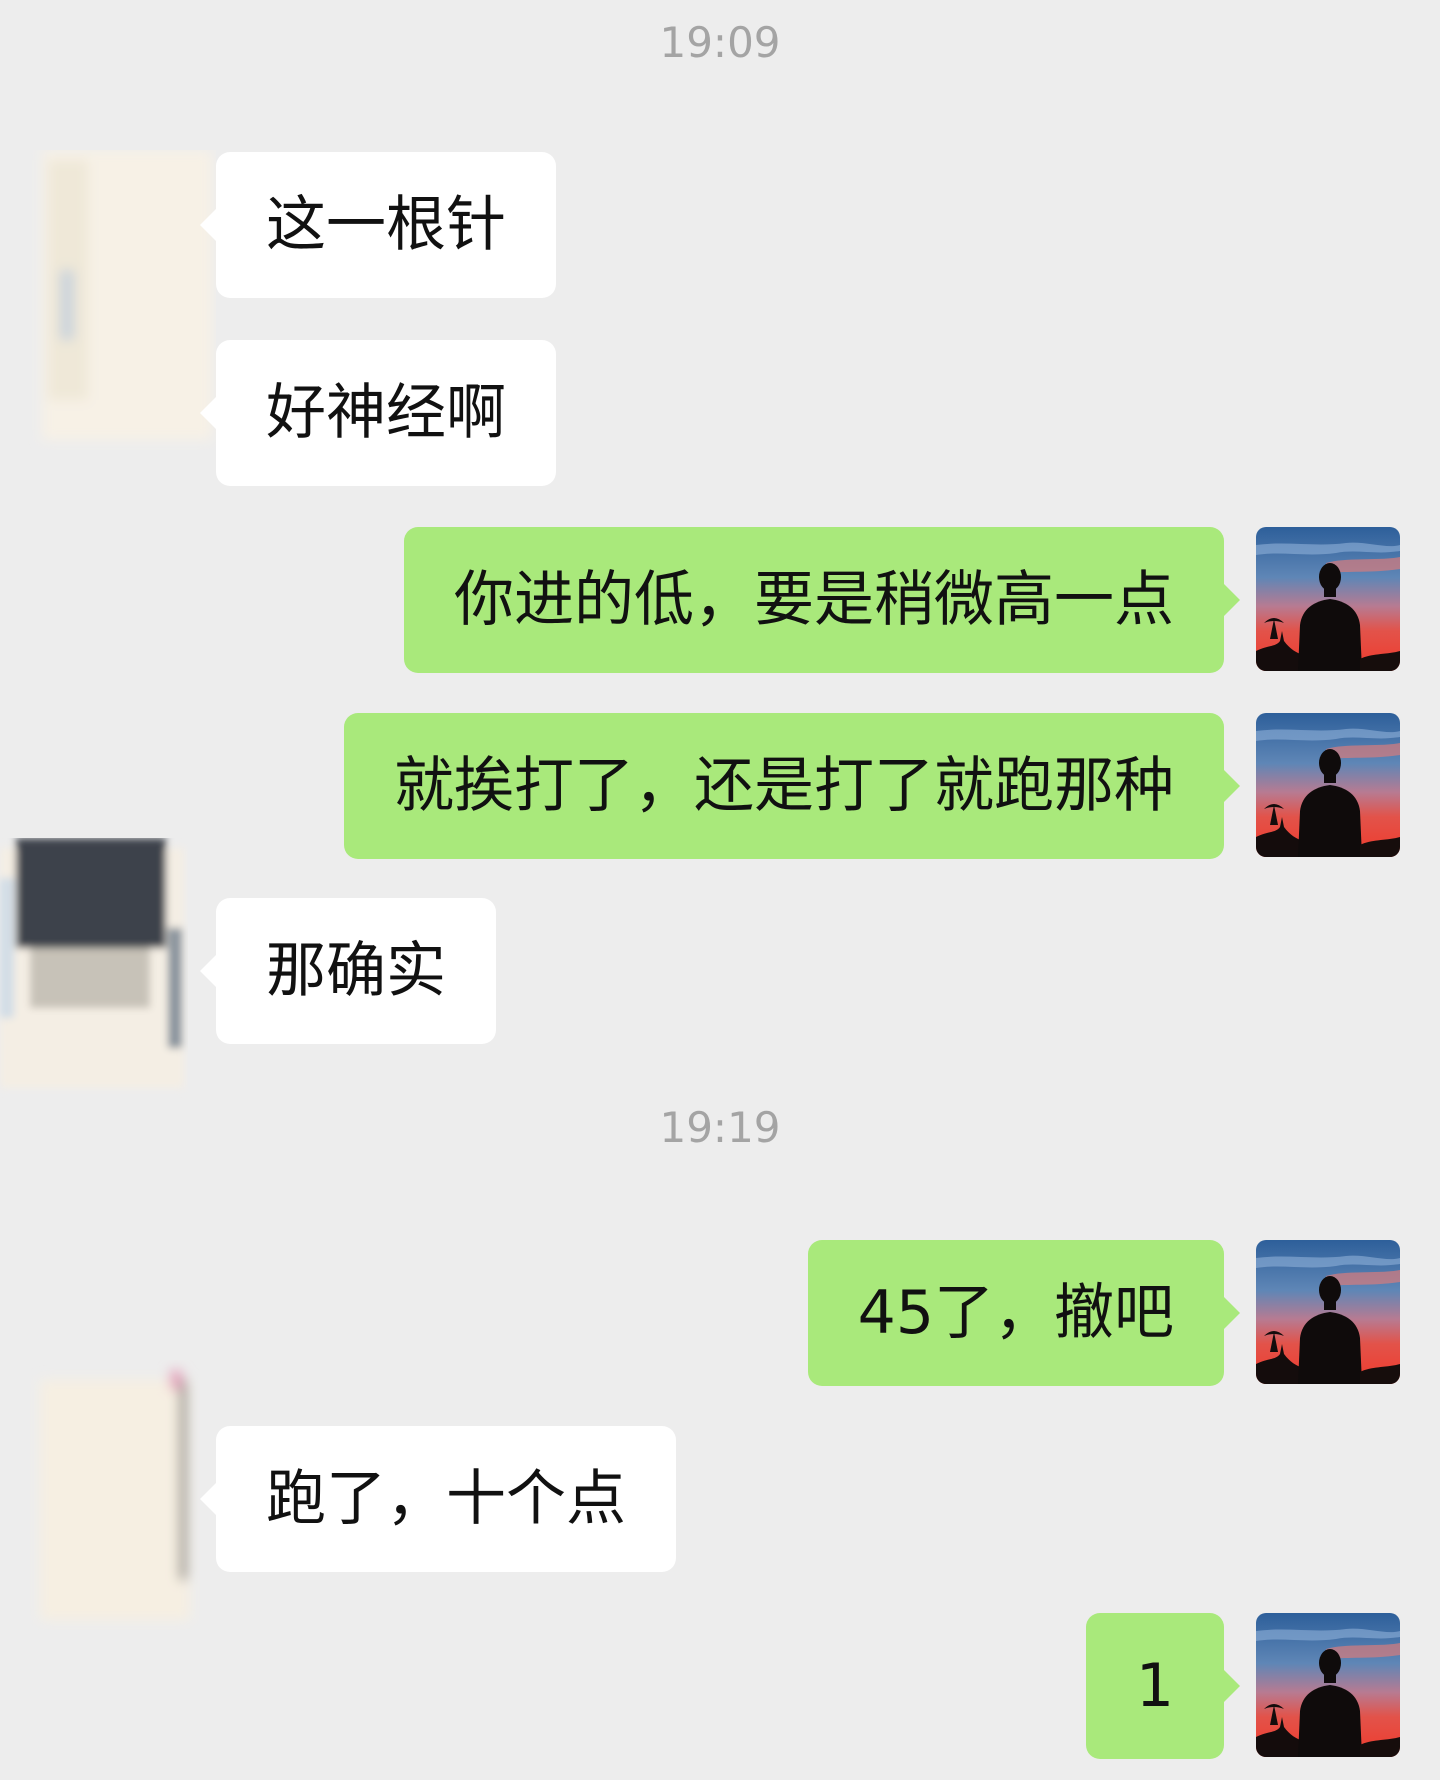 The height and width of the screenshot is (1780, 1440). What do you see at coordinates (792, 786) in the screenshot?
I see `message-bubble-outgoing: 就挨打了，还是打了就跑那种` at bounding box center [792, 786].